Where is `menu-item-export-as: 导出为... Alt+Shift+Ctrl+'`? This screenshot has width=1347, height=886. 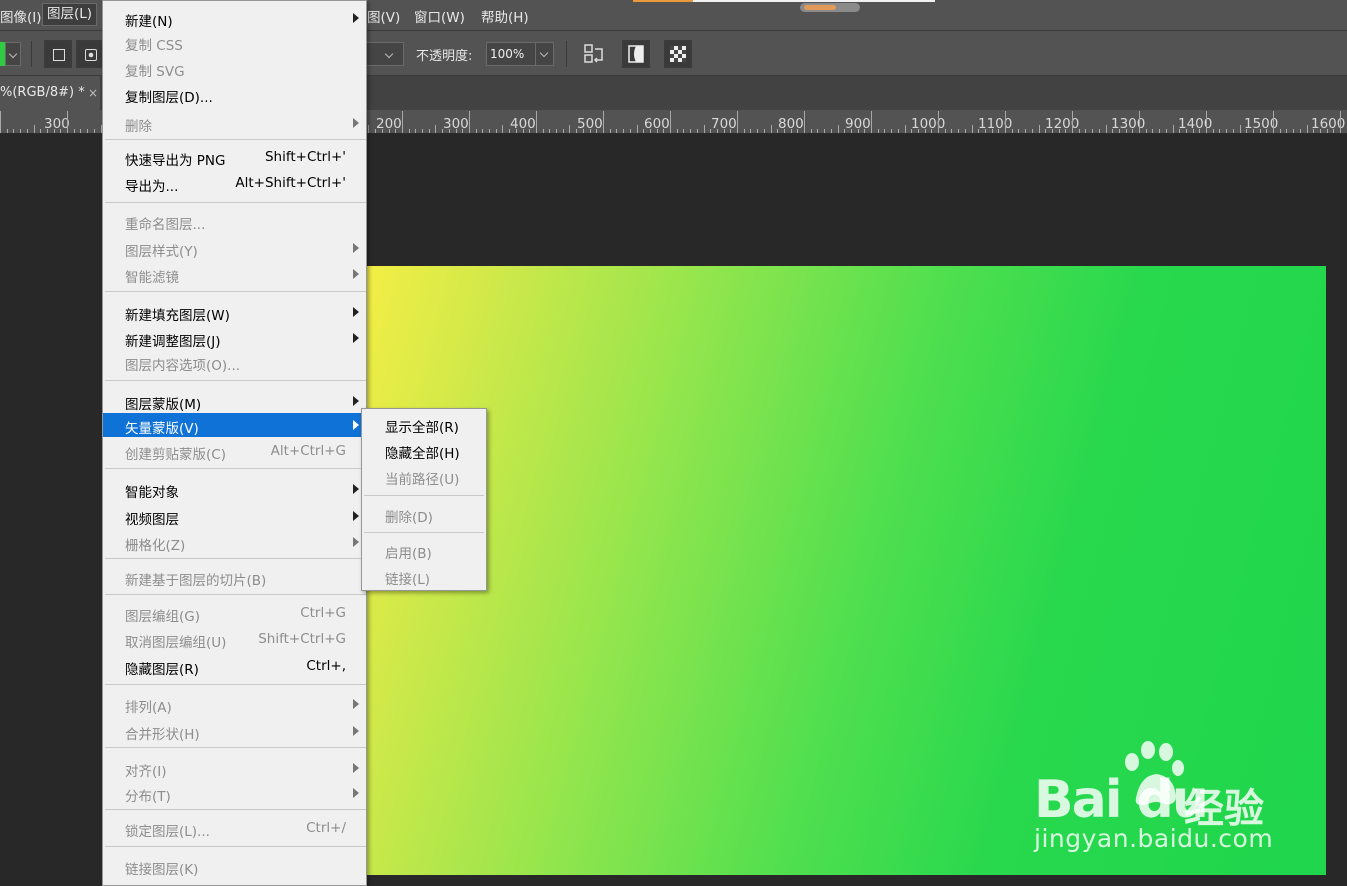 menu-item-export-as: 导出为... Alt+Shift+Ctrl+' is located at coordinates (234, 183).